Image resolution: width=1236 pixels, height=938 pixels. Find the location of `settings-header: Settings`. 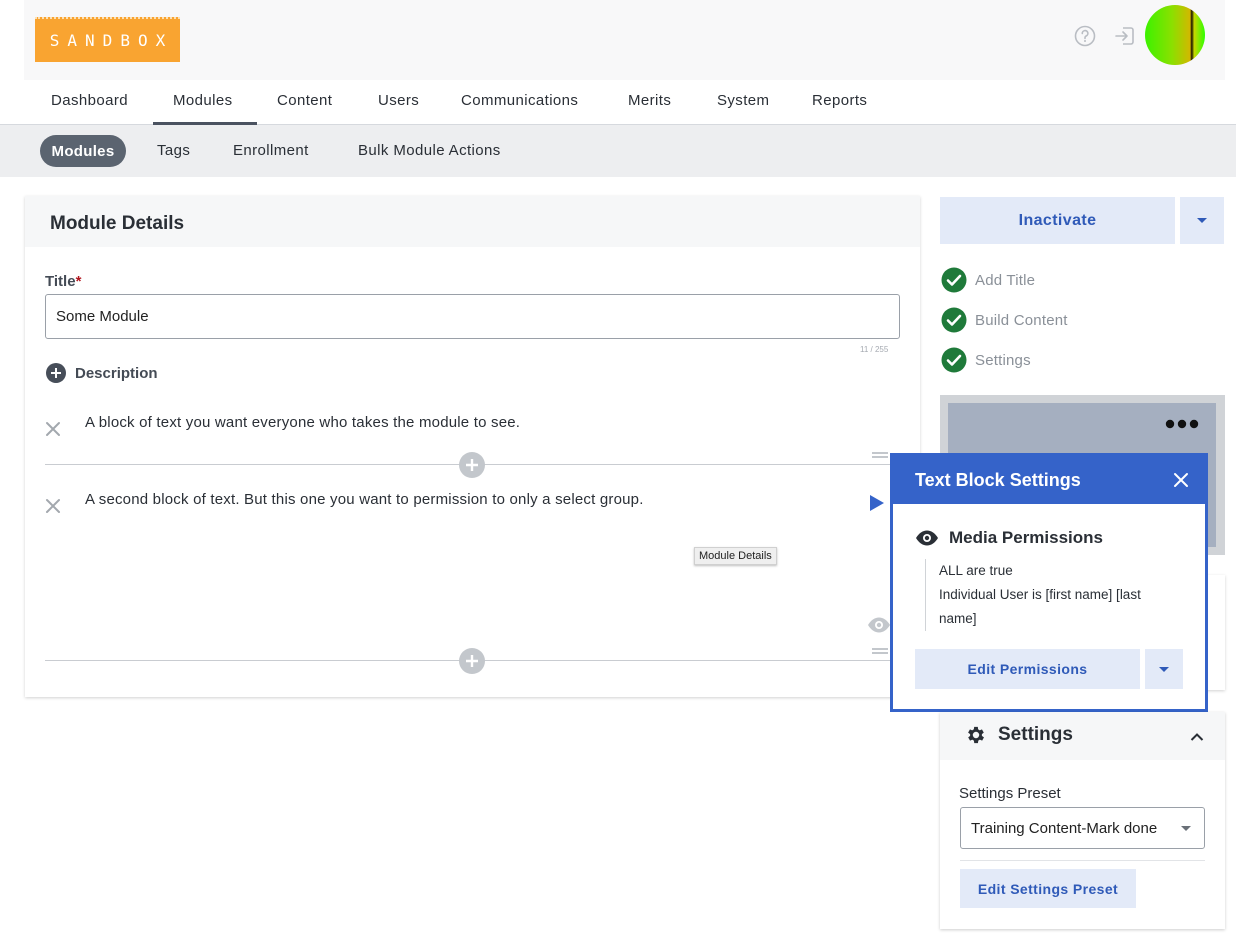

settings-header: Settings is located at coordinates (1082, 736).